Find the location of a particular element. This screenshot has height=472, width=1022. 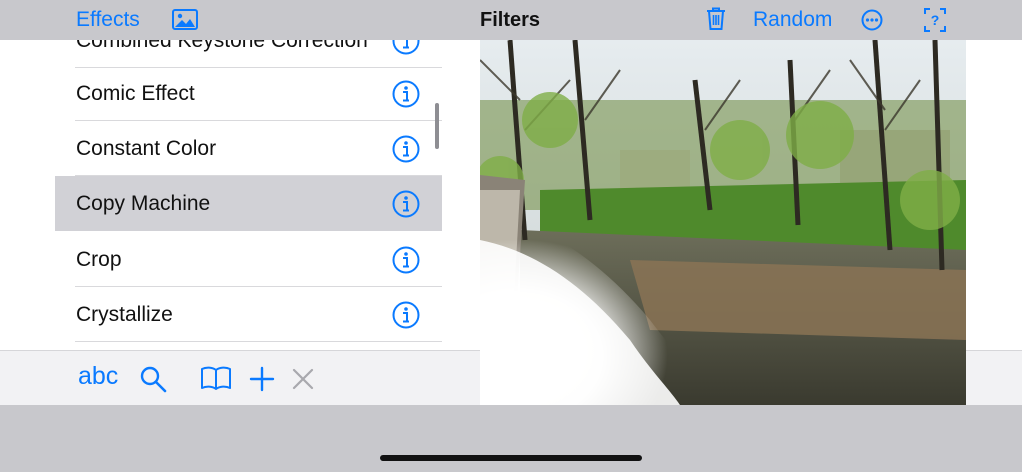

list-item-label: Copy Machine is located at coordinates (143, 203).